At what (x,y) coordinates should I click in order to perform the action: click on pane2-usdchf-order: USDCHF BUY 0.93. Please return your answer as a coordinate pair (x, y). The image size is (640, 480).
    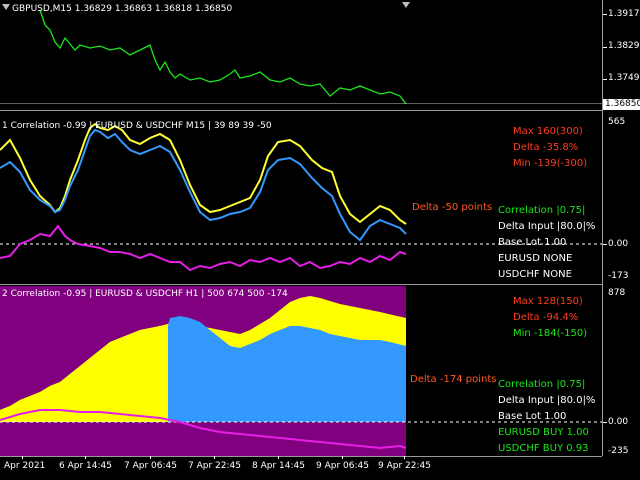
    Looking at the image, I should click on (543, 448).